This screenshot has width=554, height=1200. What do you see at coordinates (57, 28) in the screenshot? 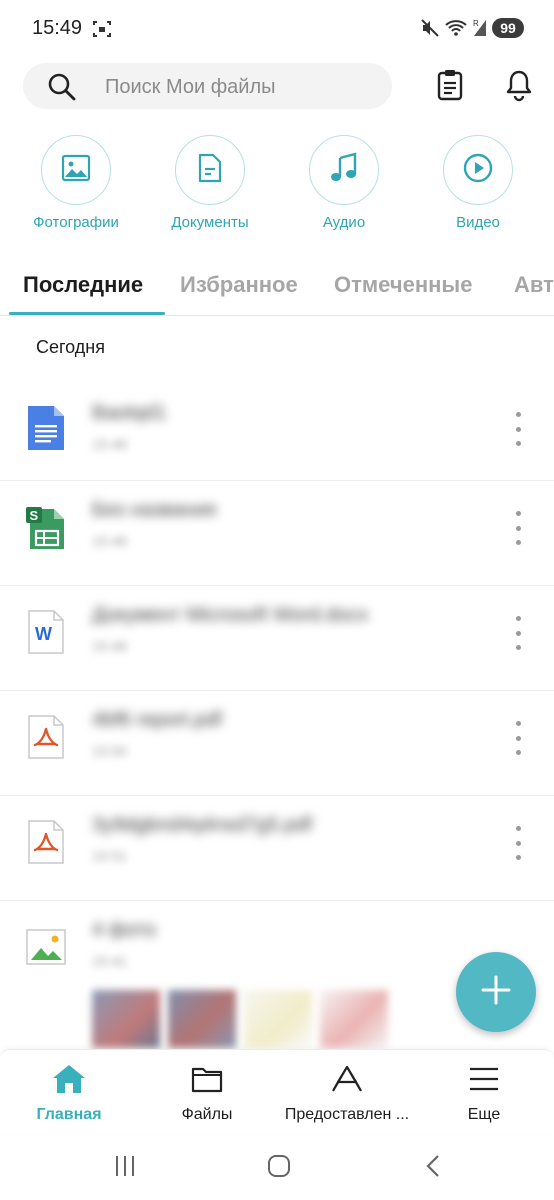
I see `status-time: 15:49` at bounding box center [57, 28].